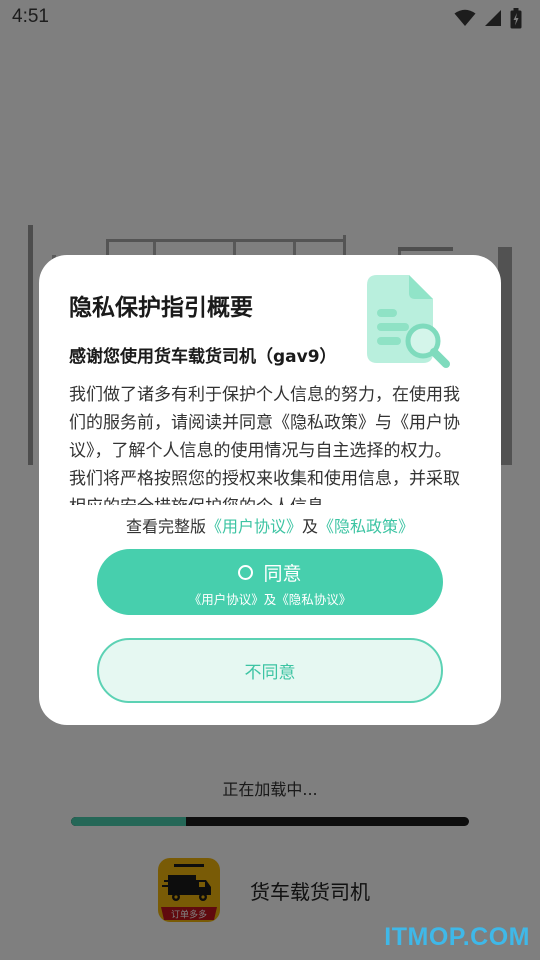 The image size is (540, 960). Describe the element at coordinates (457, 937) in the screenshot. I see `watermark: ITMOP.COM` at that location.